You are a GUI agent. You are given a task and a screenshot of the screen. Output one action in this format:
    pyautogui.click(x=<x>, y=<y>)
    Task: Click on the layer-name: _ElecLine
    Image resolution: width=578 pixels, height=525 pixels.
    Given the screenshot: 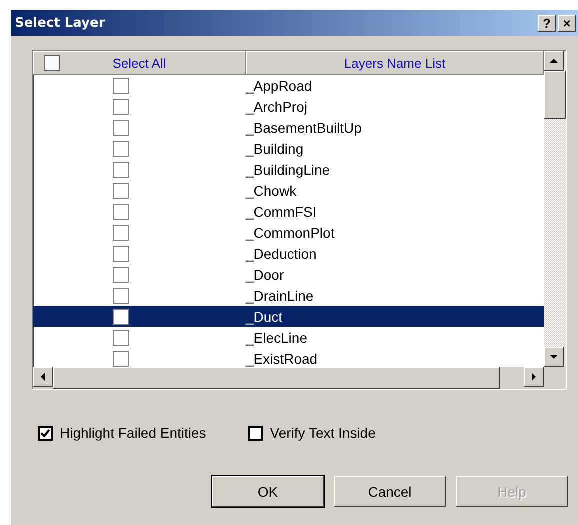 What is the action you would take?
    pyautogui.click(x=277, y=338)
    